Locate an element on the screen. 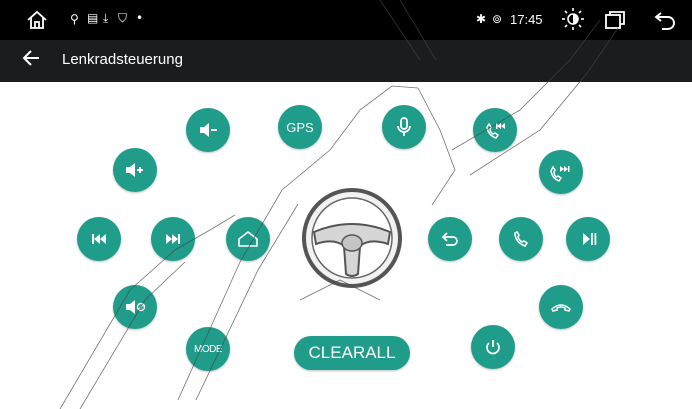  volume-down-button is located at coordinates (208, 130).